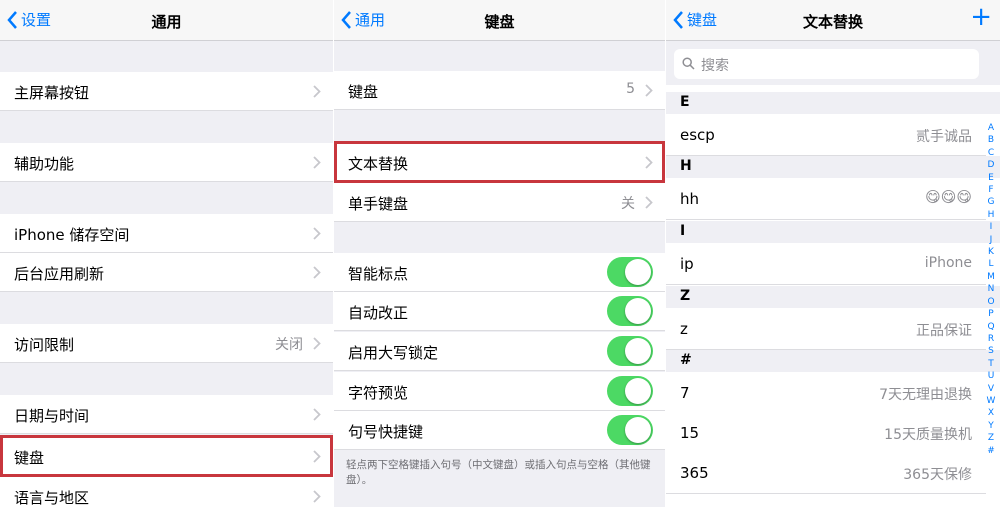  I want to click on row-background-refresh: 后台应用刷新, so click(166, 272).